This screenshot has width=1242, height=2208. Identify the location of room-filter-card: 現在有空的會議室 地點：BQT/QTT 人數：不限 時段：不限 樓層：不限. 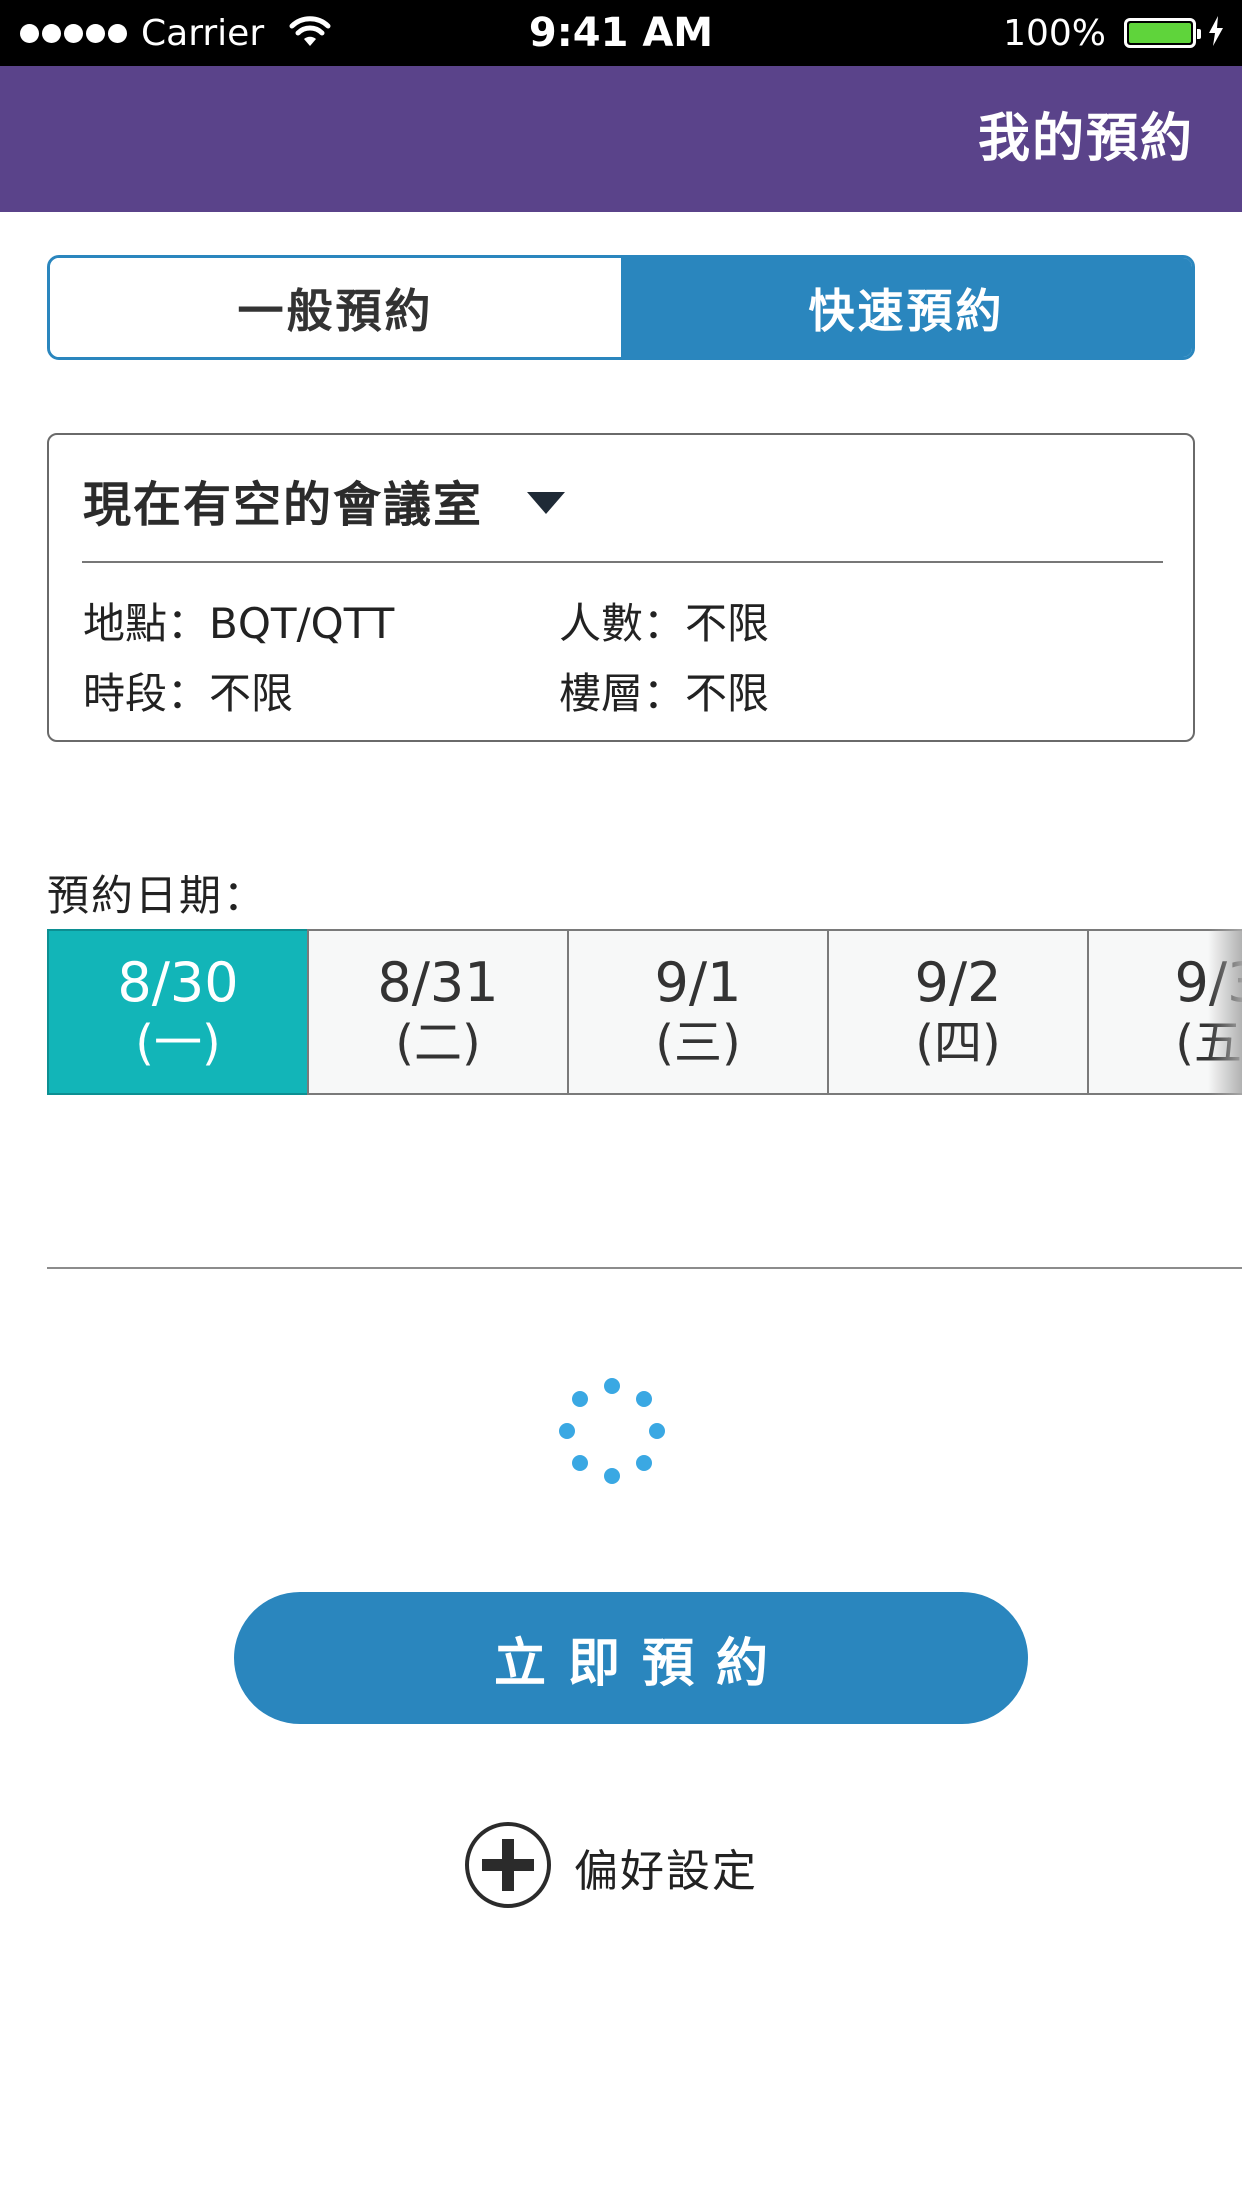
(621, 587).